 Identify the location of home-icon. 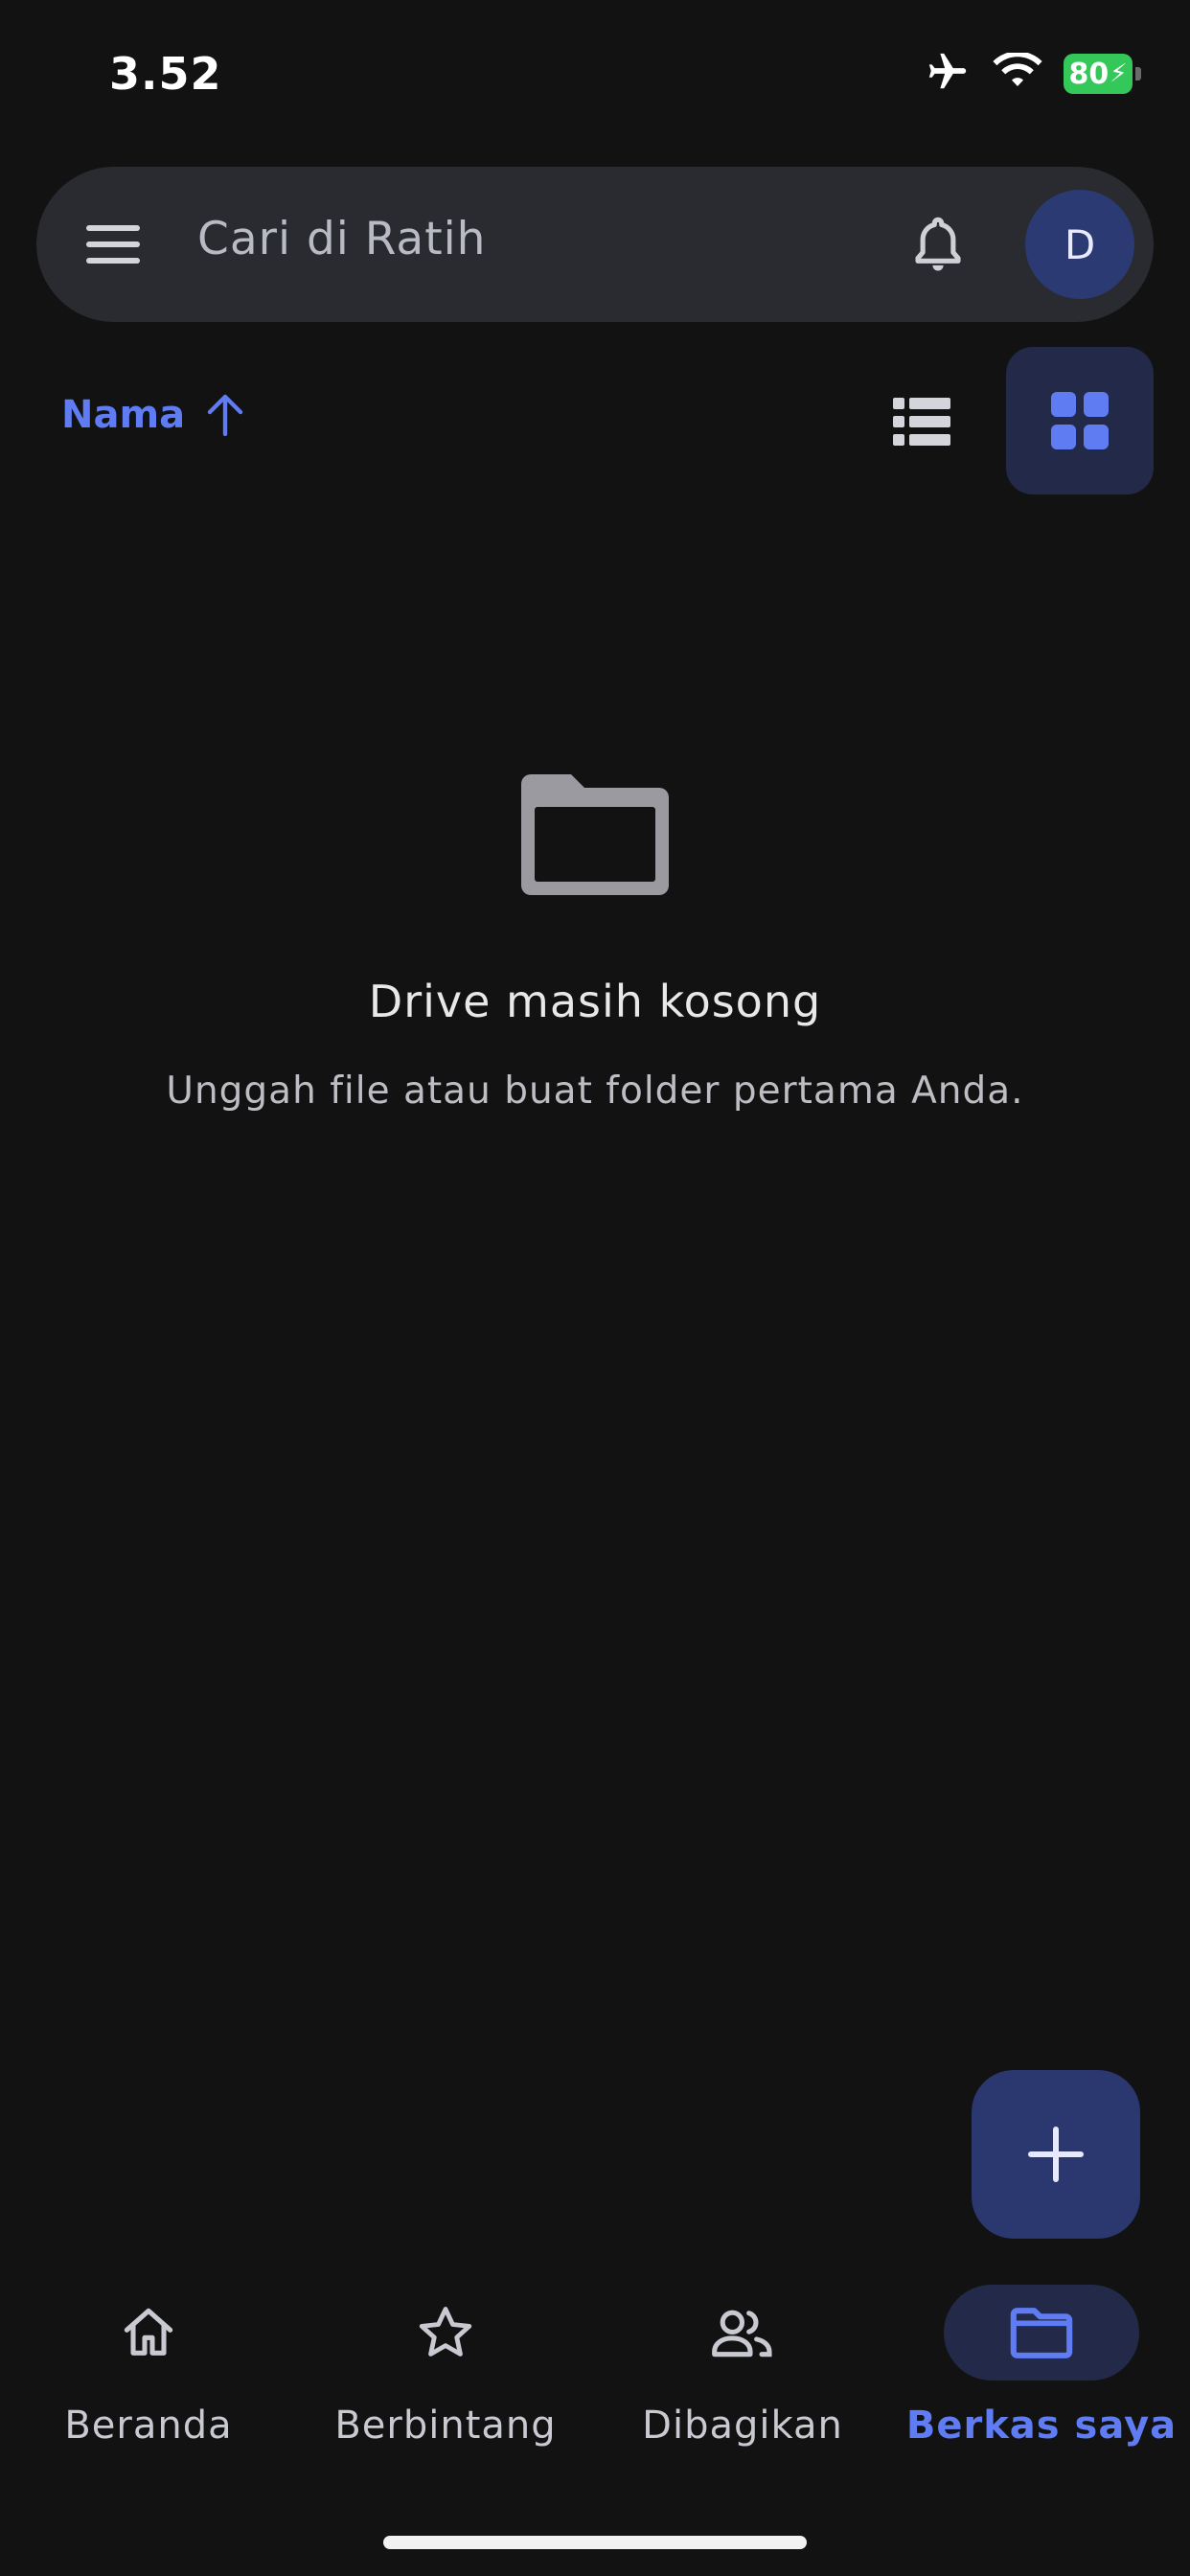
(148, 2332).